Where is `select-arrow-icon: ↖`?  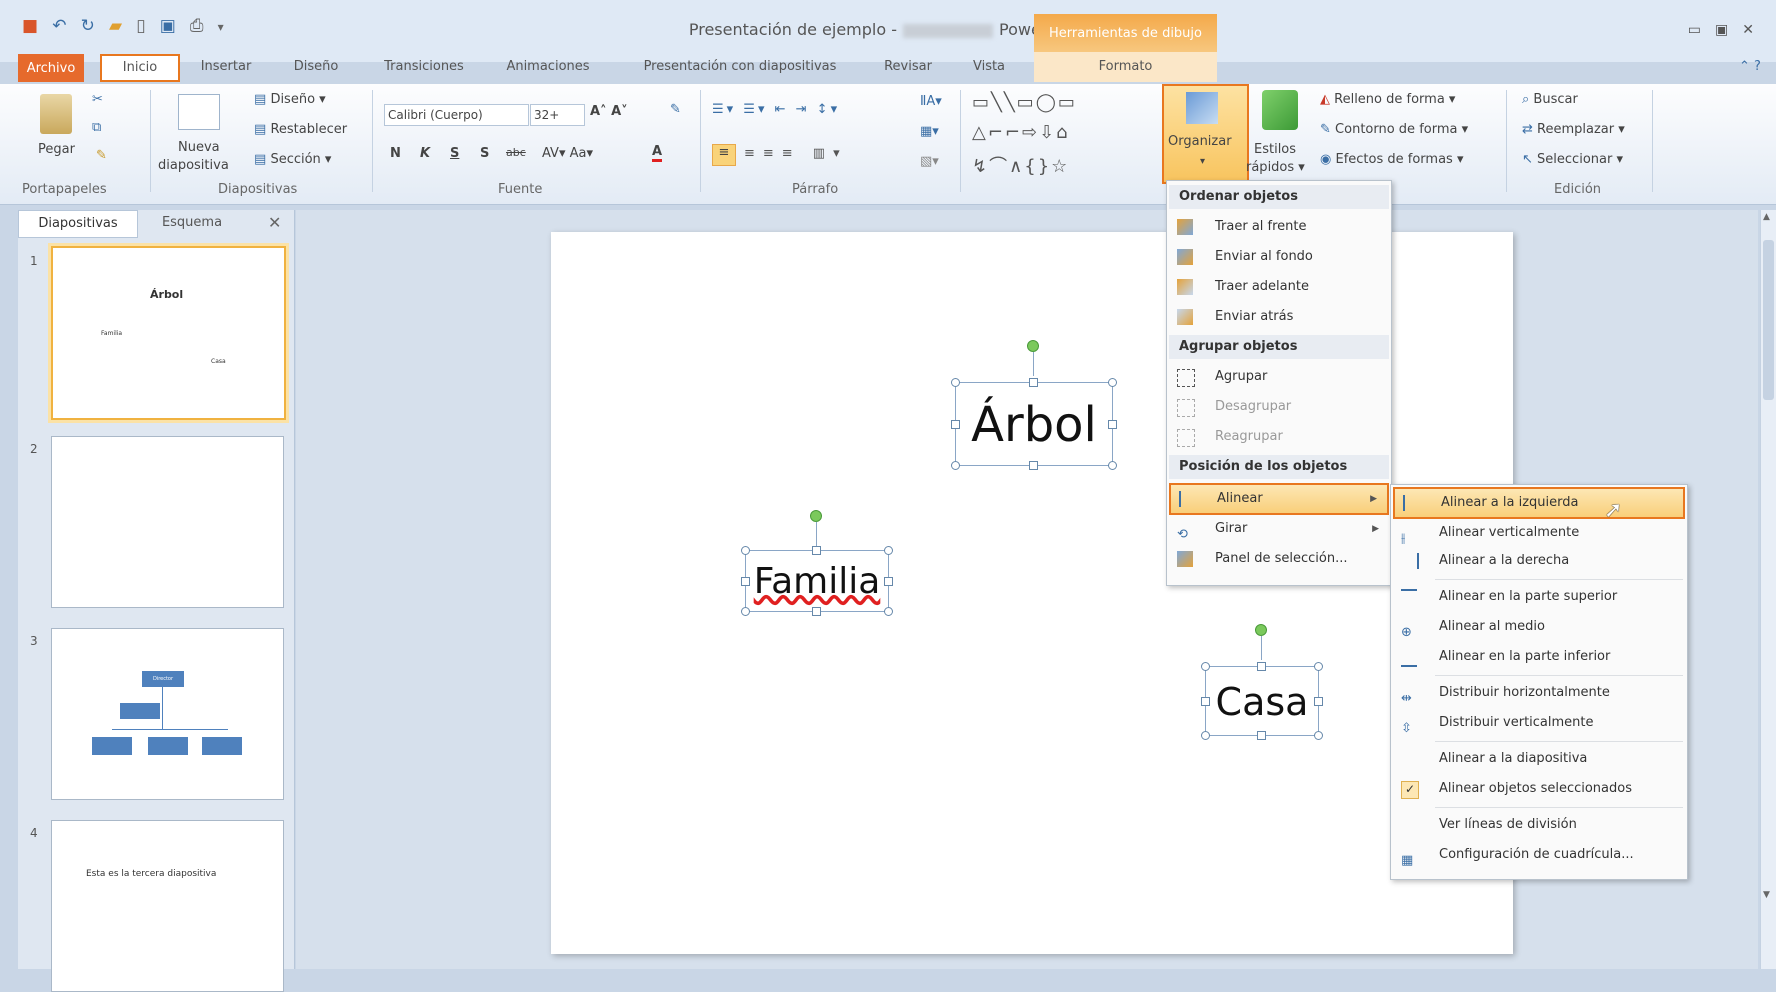
select-arrow-icon: ↖ is located at coordinates (1527, 159).